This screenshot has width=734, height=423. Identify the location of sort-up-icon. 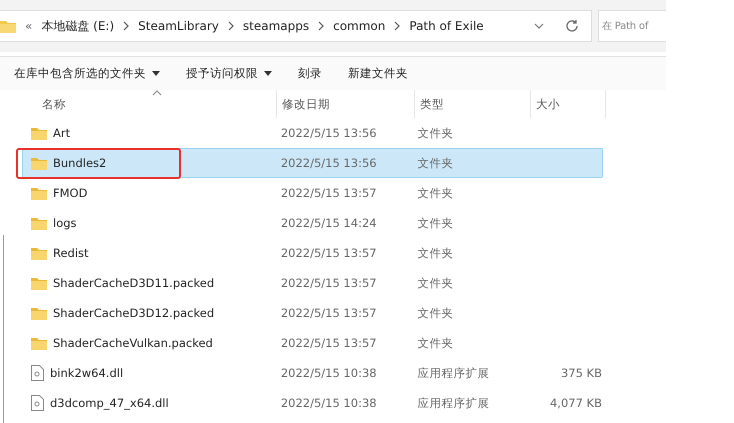
(157, 93).